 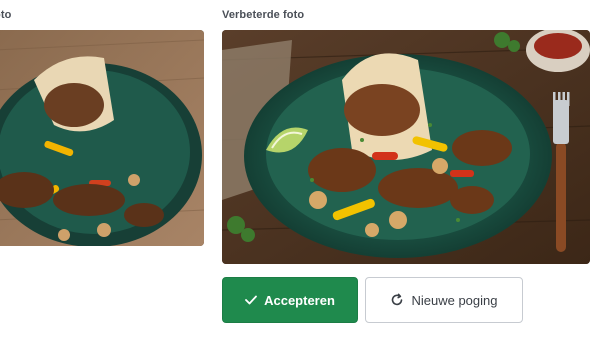 What do you see at coordinates (454, 300) in the screenshot?
I see `retry-button-label: Nieuwe poging` at bounding box center [454, 300].